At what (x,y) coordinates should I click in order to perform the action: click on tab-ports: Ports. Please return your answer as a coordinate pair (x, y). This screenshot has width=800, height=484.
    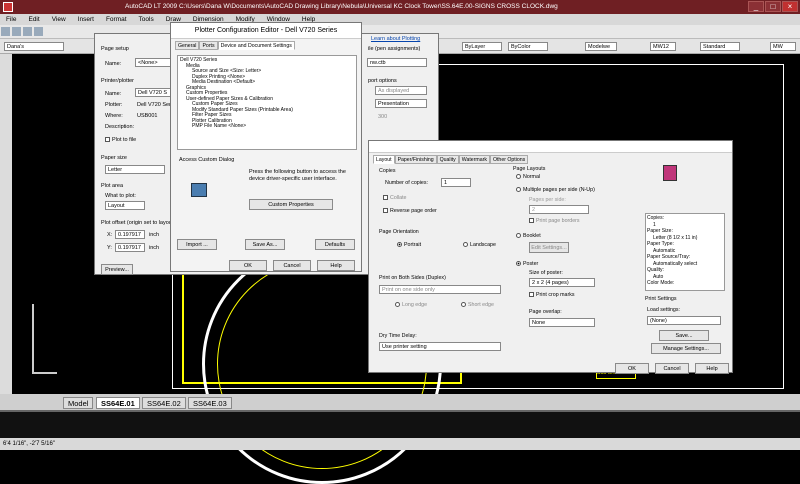
    Looking at the image, I should click on (208, 45).